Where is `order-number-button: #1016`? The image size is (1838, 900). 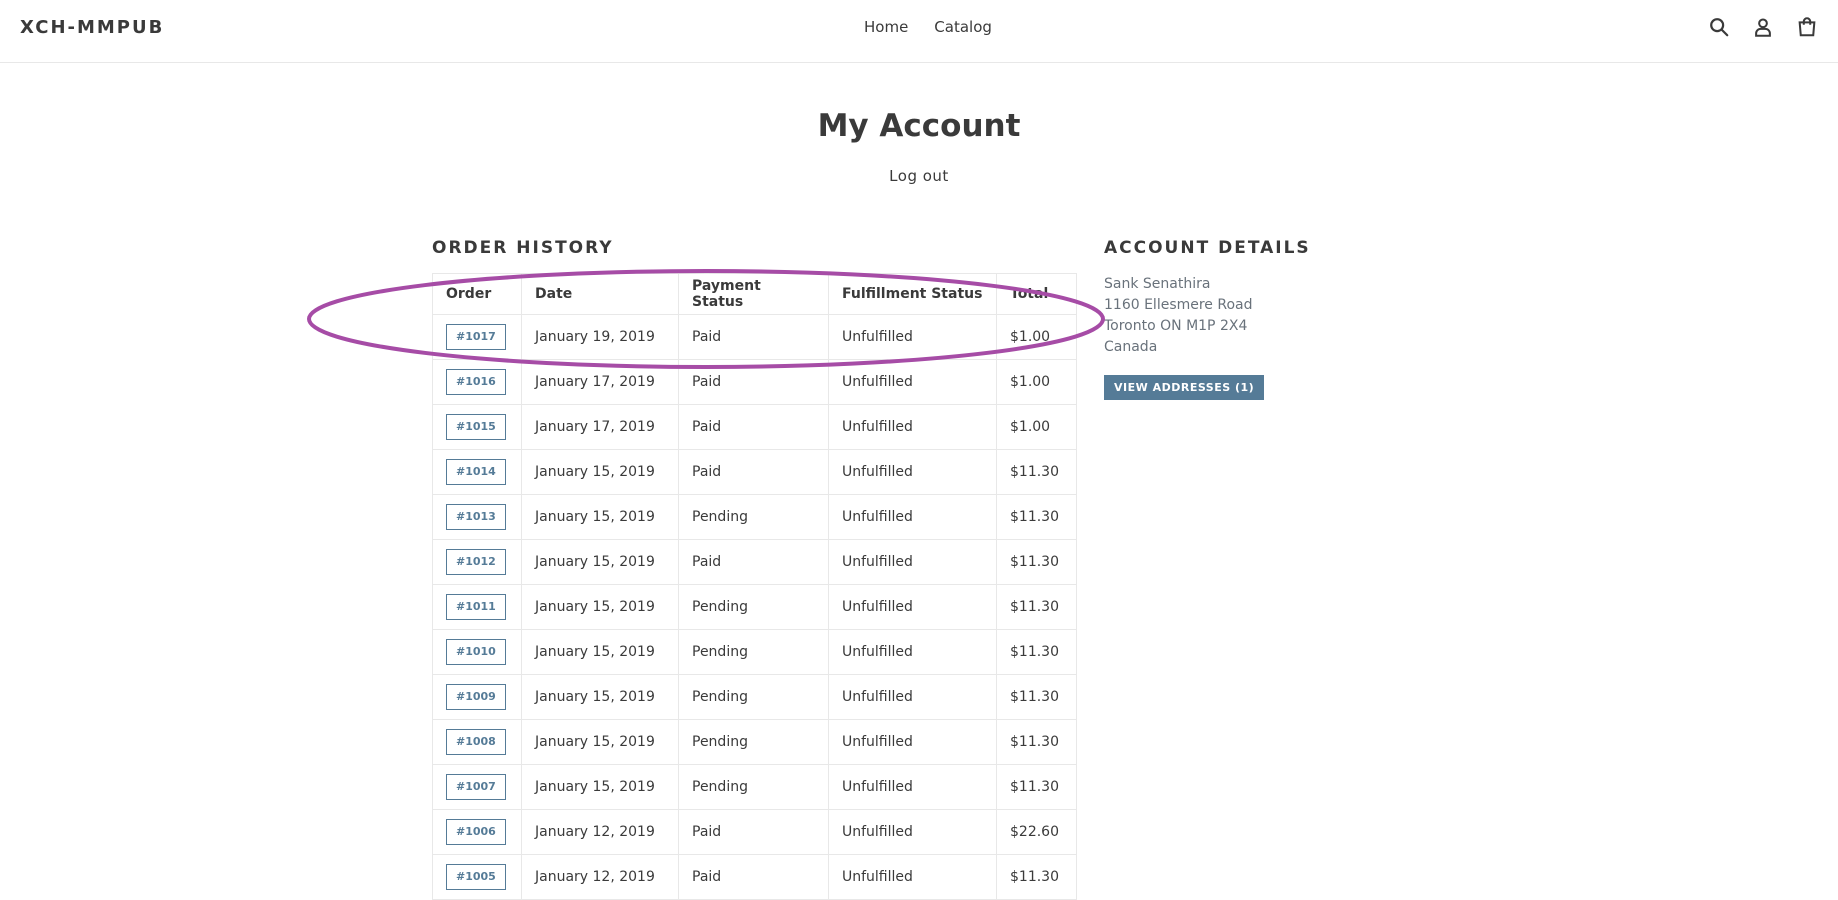
order-number-button: #1016 is located at coordinates (476, 382).